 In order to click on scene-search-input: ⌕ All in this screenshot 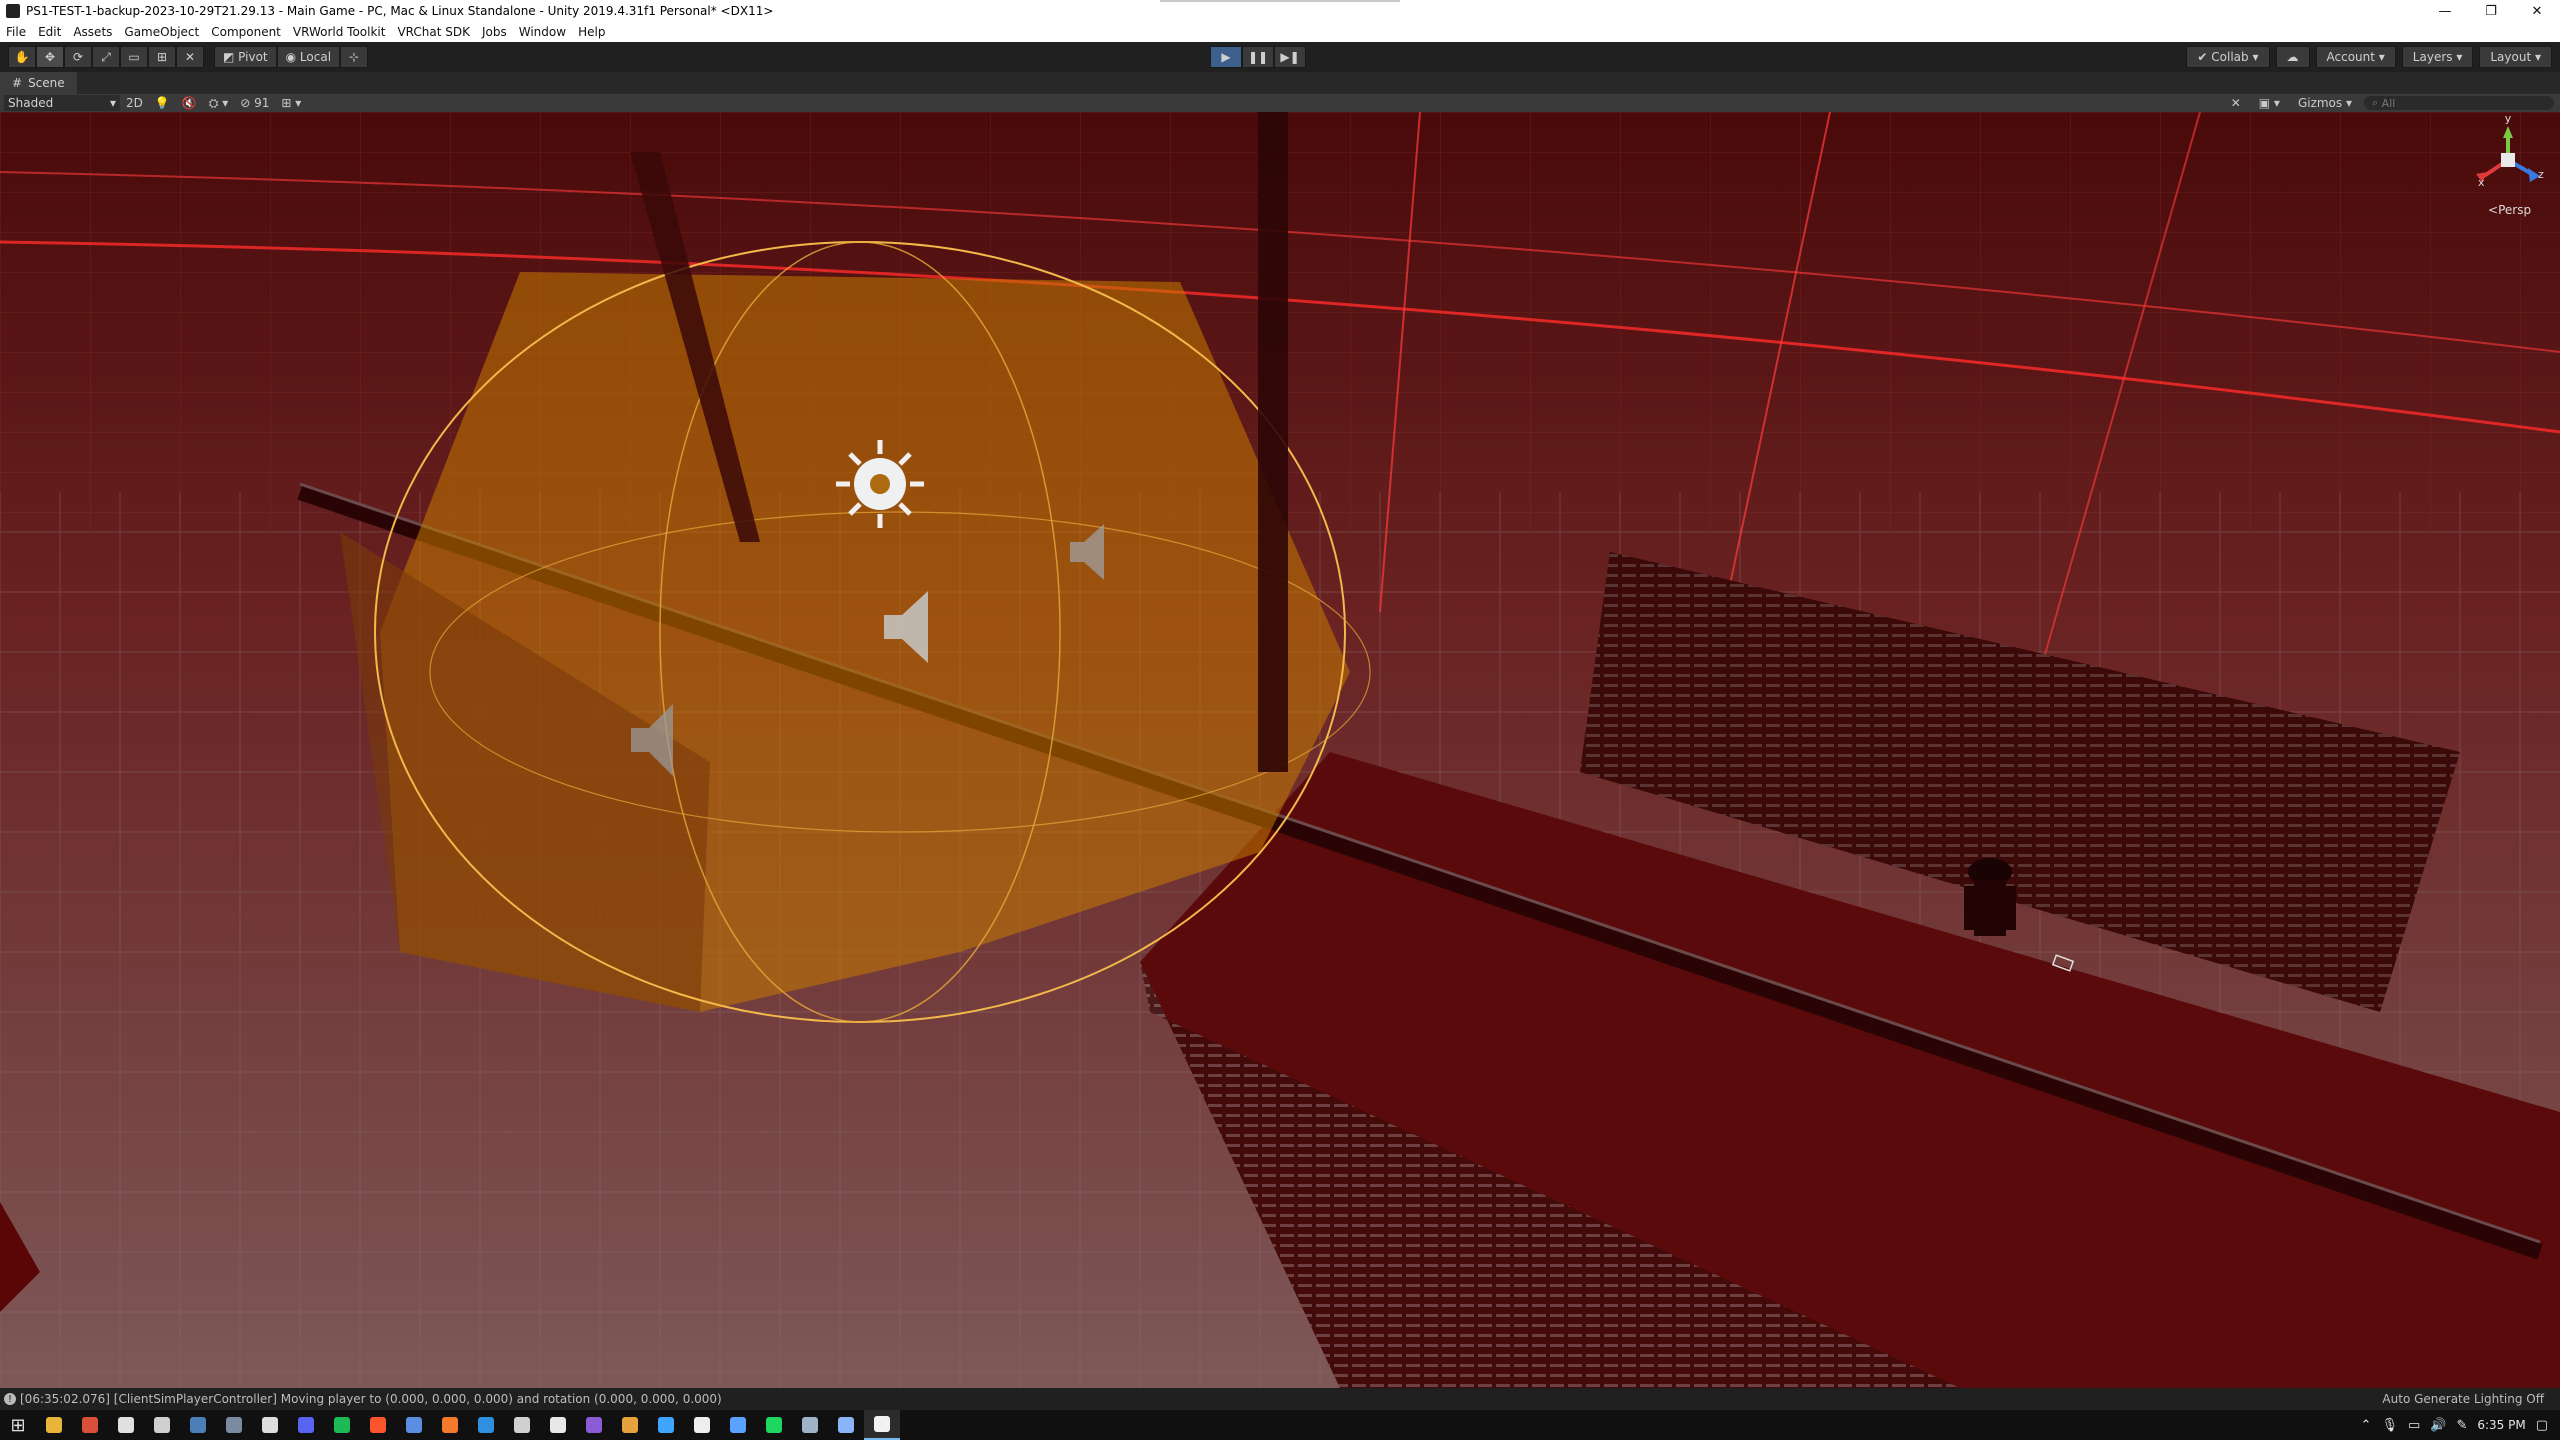, I will do `click(2459, 103)`.